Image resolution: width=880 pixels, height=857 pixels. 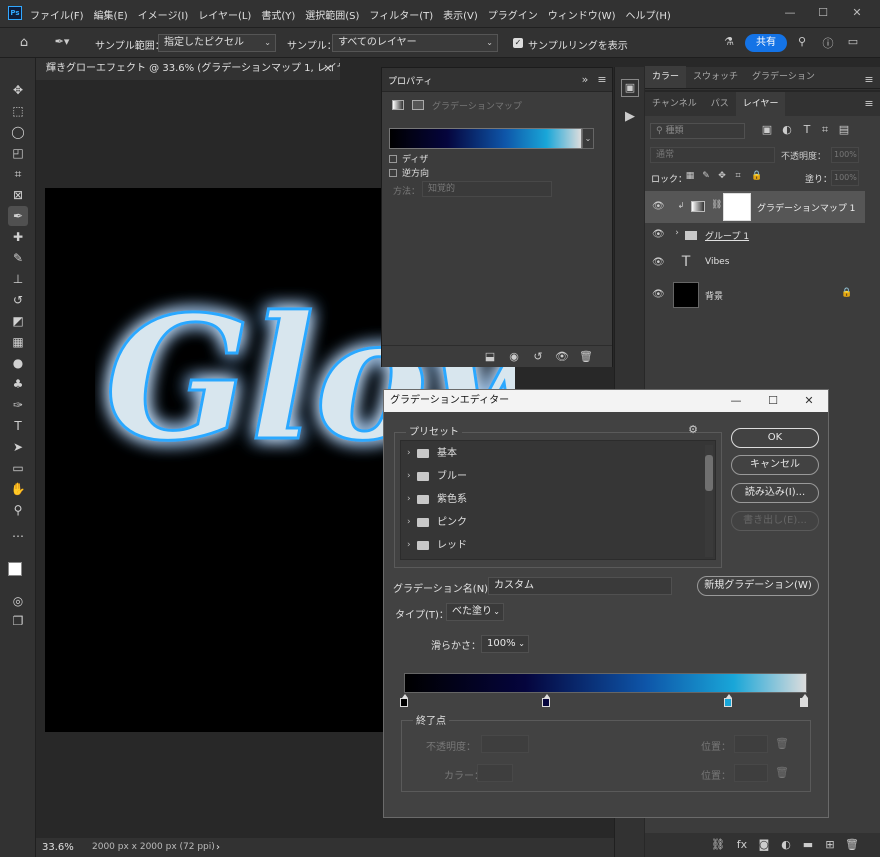 I want to click on gradient-tool-icon: ▦, so click(x=18, y=342).